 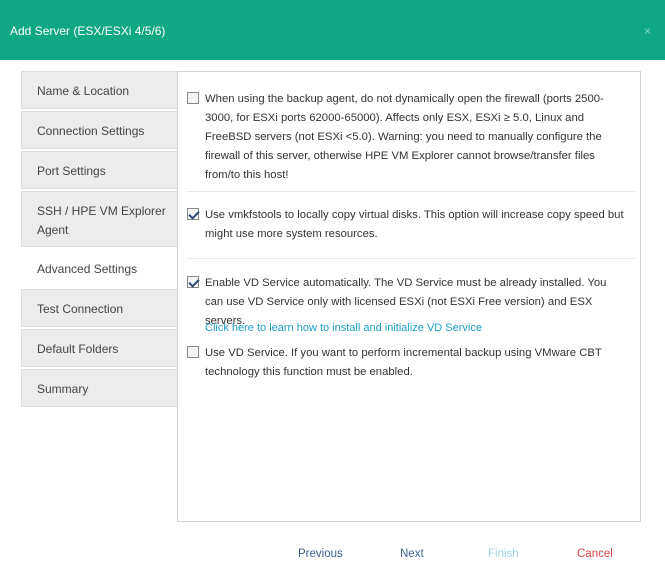 I want to click on previous-button: Previous, so click(x=320, y=554).